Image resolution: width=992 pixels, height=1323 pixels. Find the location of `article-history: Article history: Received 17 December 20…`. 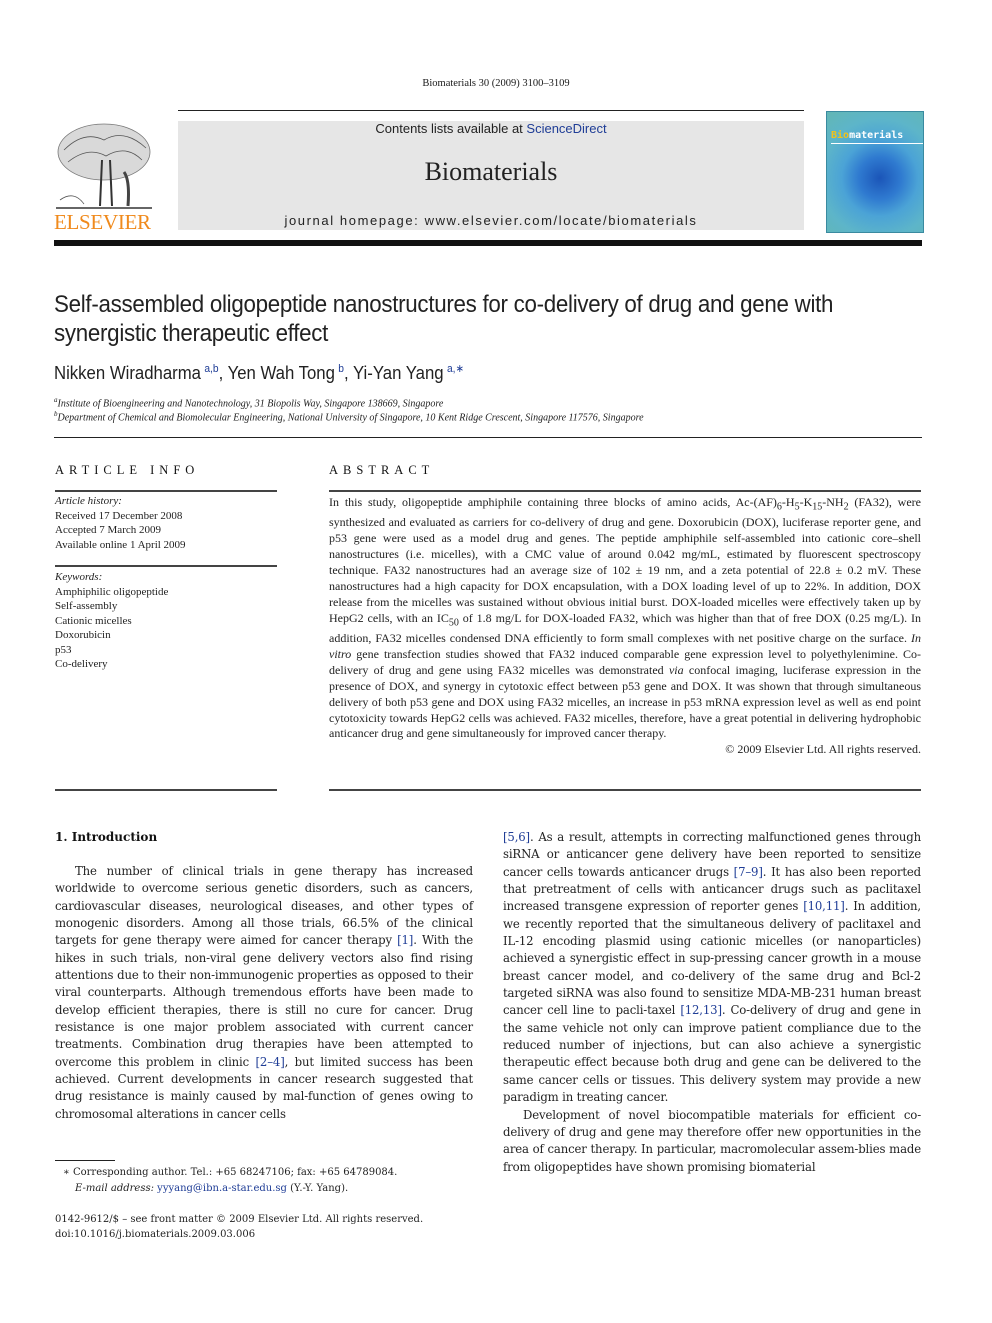

article-history: Article history: Received 17 December 20… is located at coordinates (166, 523).